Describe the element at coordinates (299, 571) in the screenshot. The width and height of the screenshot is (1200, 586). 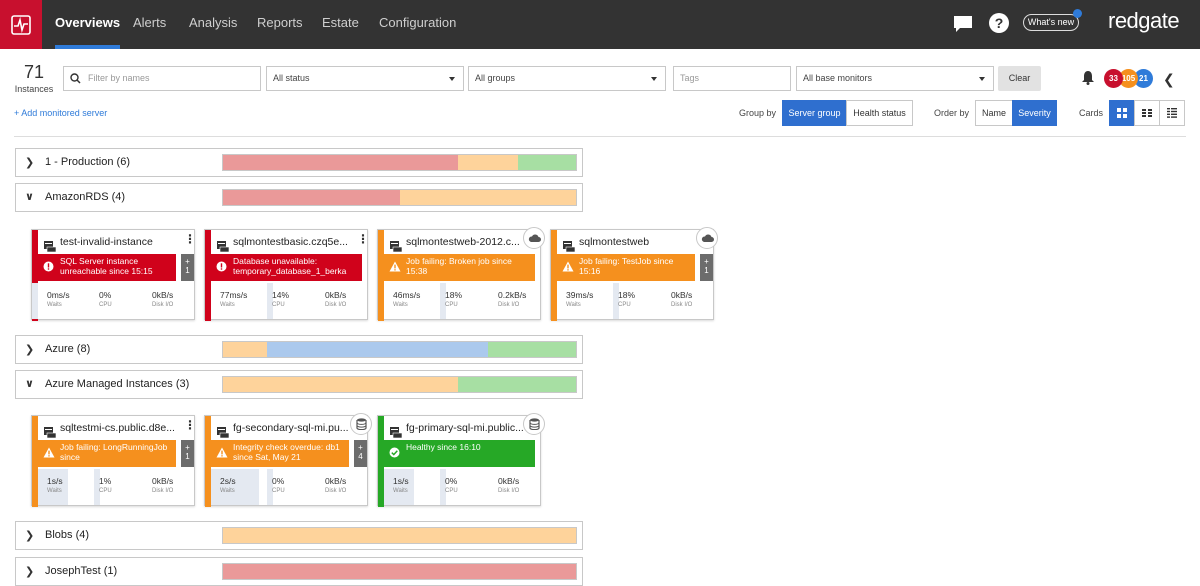
I see `server-group-row: ❯ JosephTest (1)` at that location.